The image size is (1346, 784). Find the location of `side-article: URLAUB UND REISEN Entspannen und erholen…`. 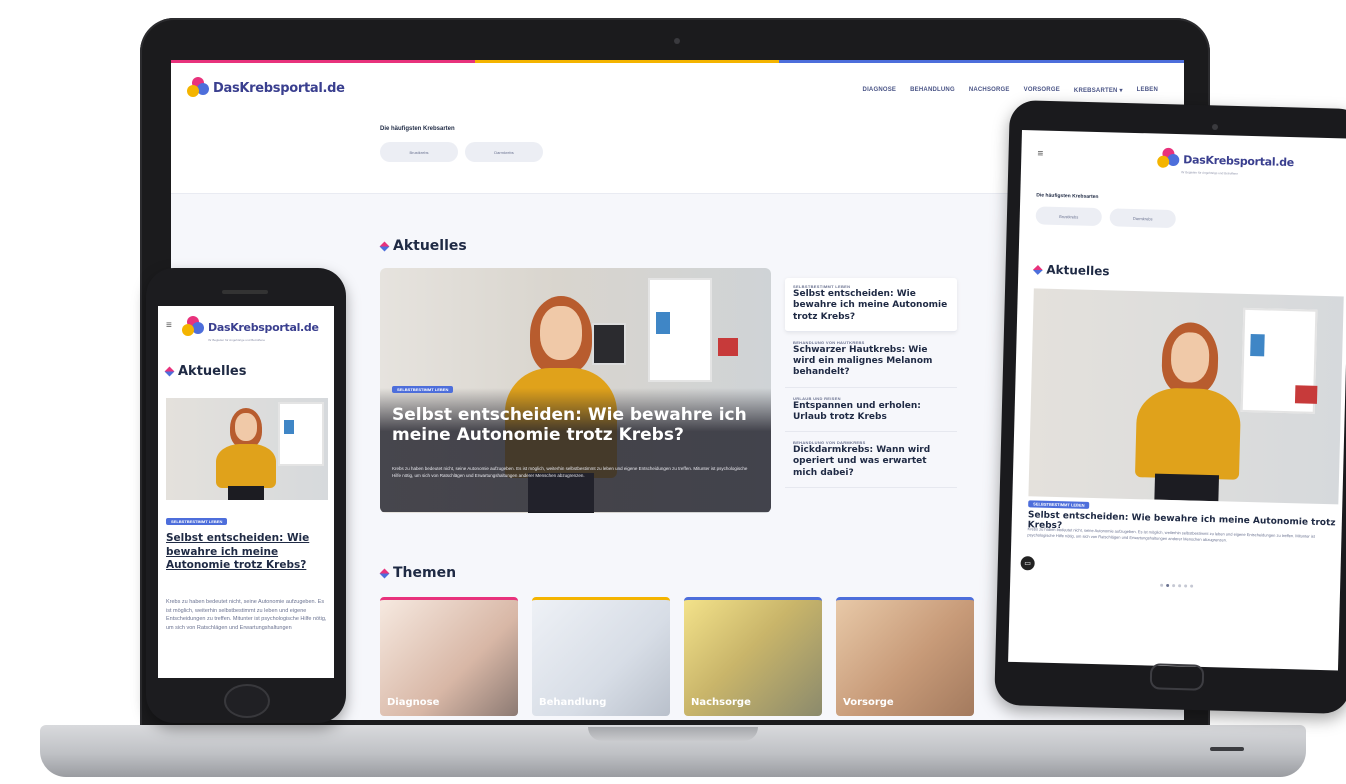

side-article: URLAUB UND REISEN Entspannen und erholen… is located at coordinates (871, 410).